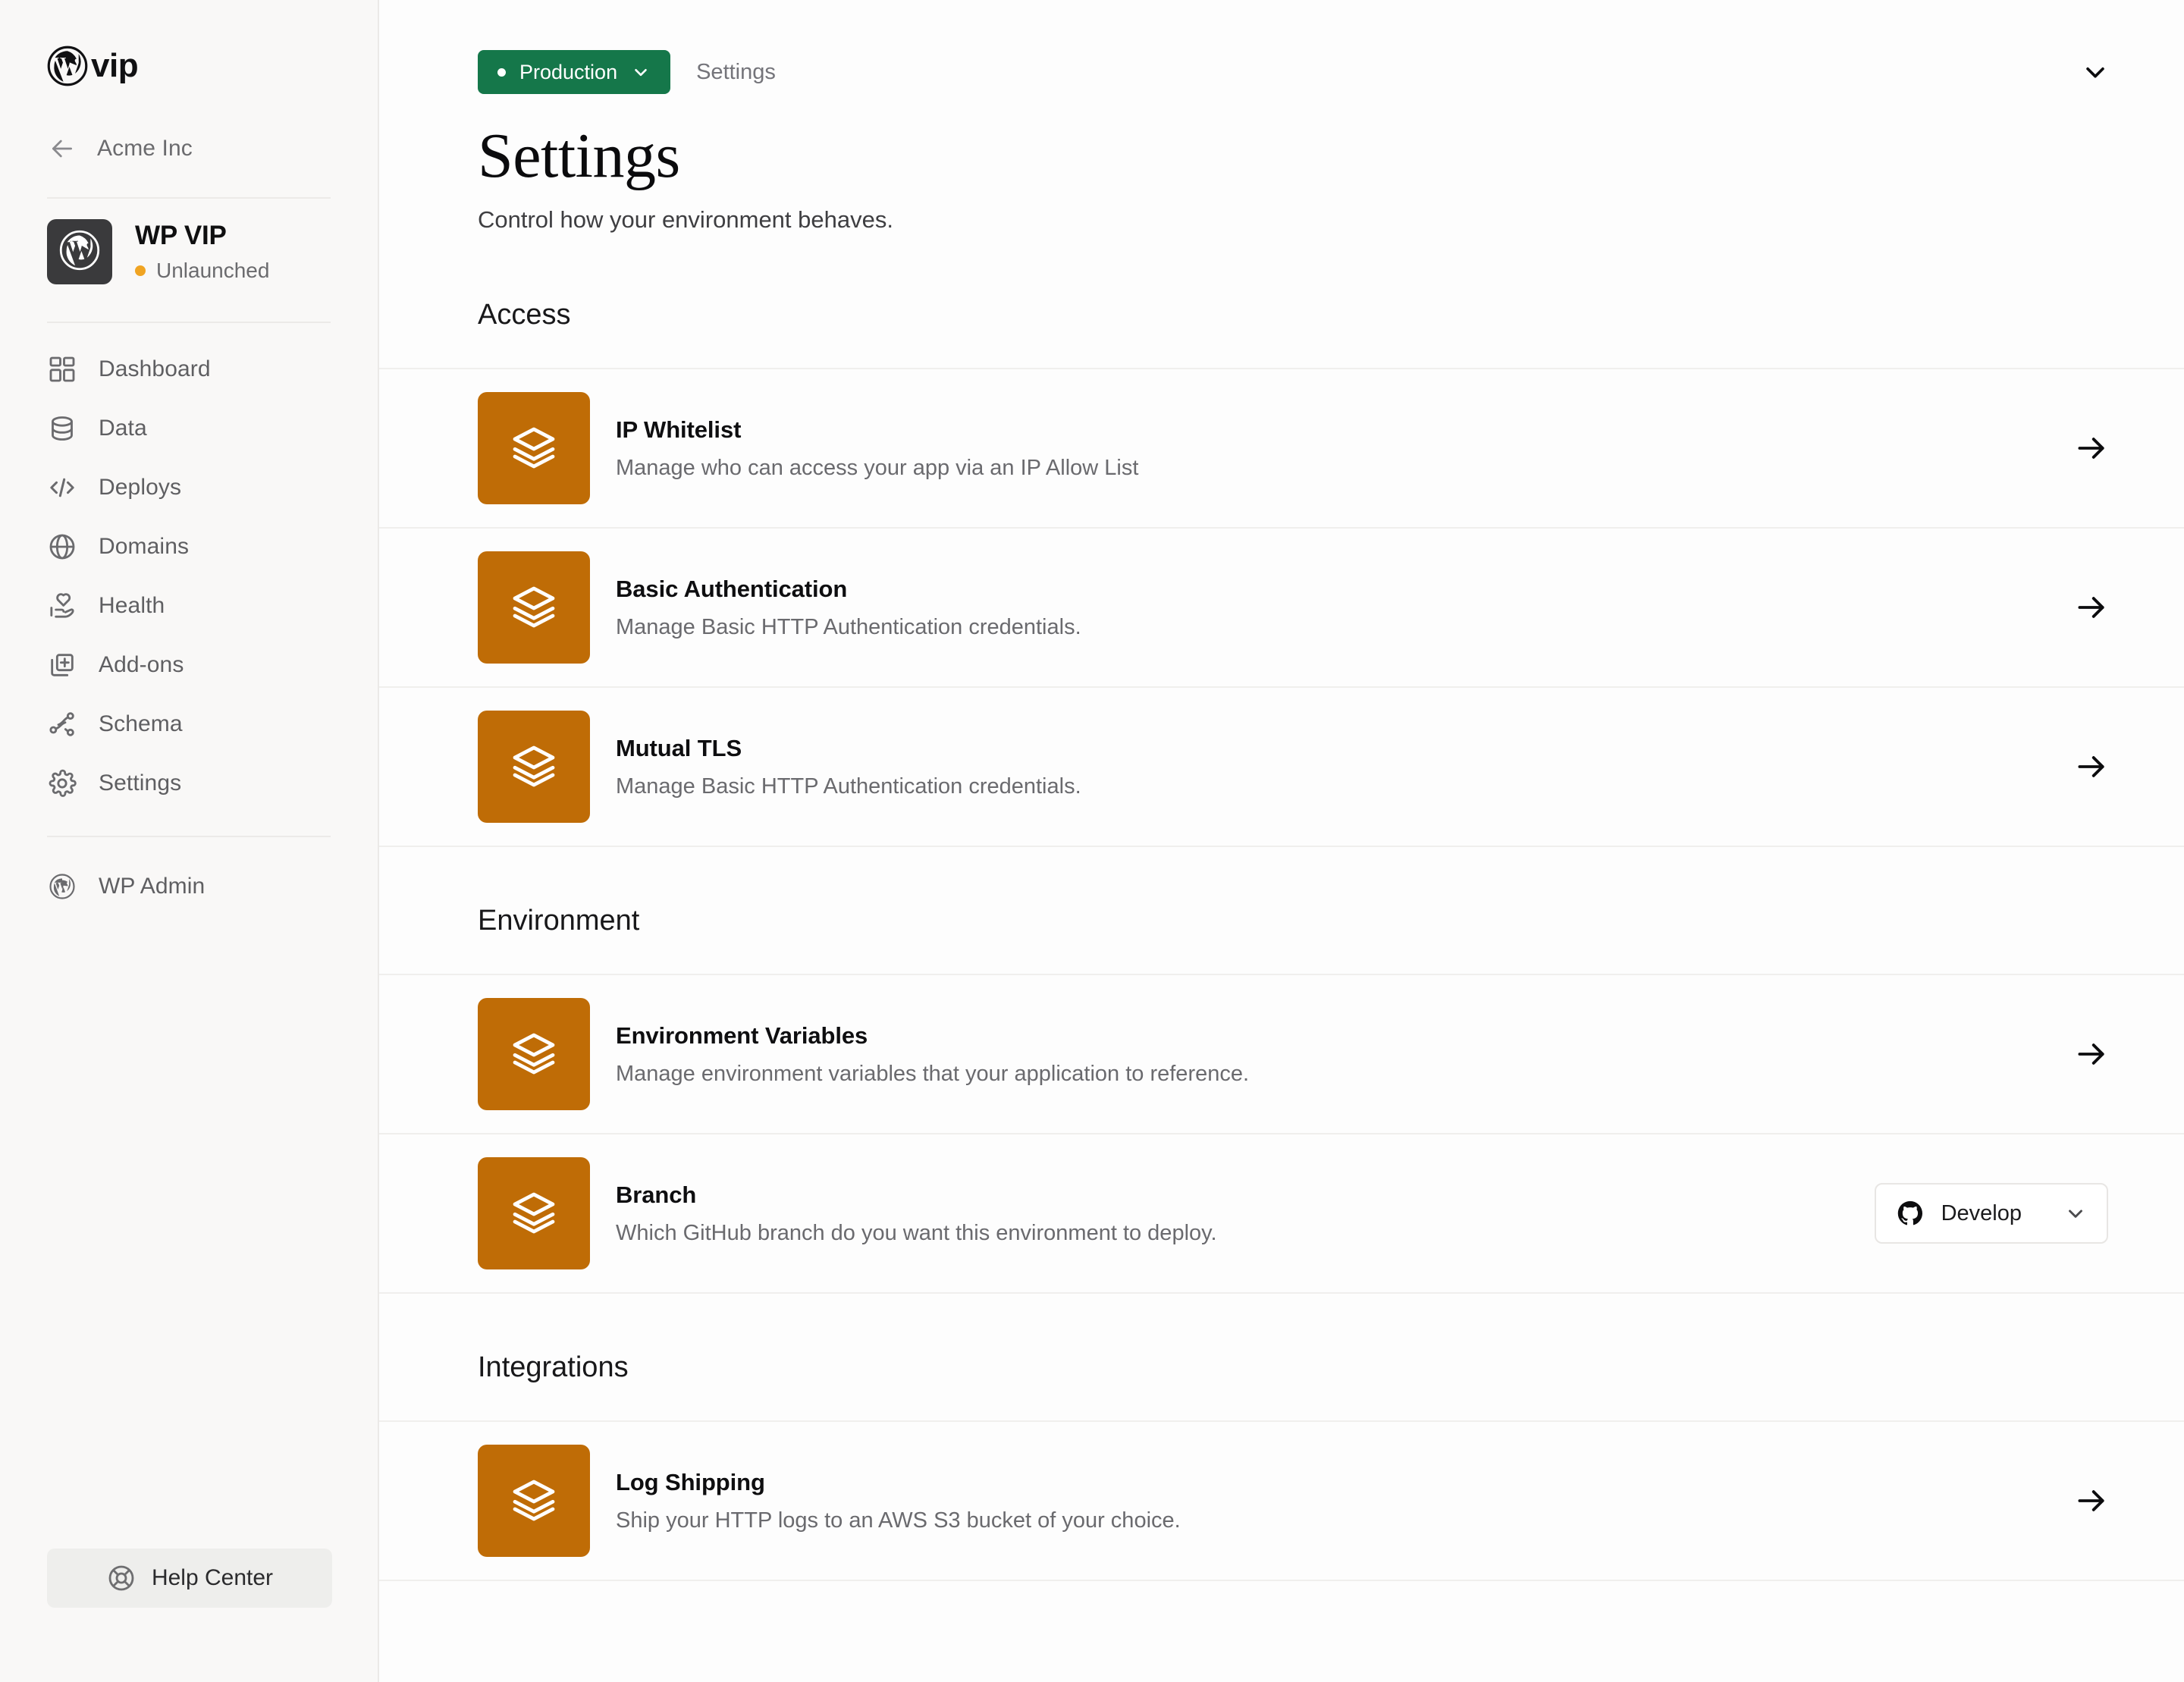 This screenshot has width=2184, height=1682. What do you see at coordinates (62, 547) in the screenshot?
I see `globe-icon` at bounding box center [62, 547].